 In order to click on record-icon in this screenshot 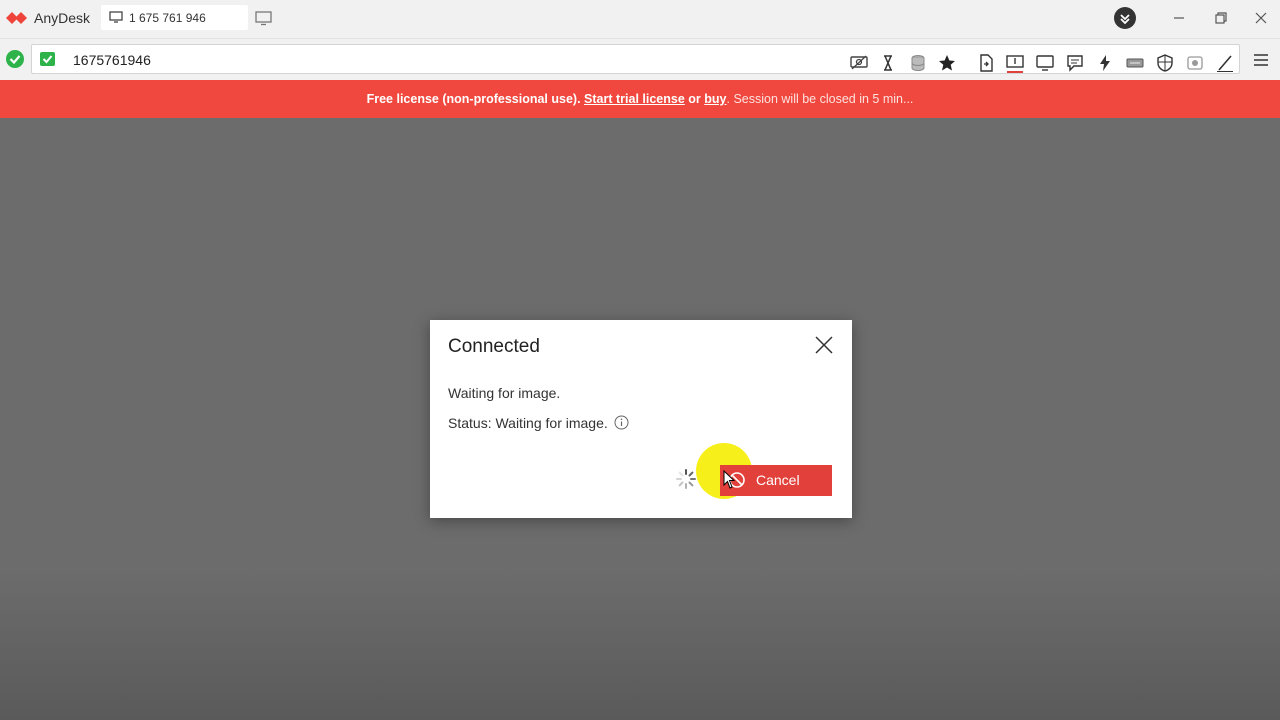, I will do `click(1195, 63)`.